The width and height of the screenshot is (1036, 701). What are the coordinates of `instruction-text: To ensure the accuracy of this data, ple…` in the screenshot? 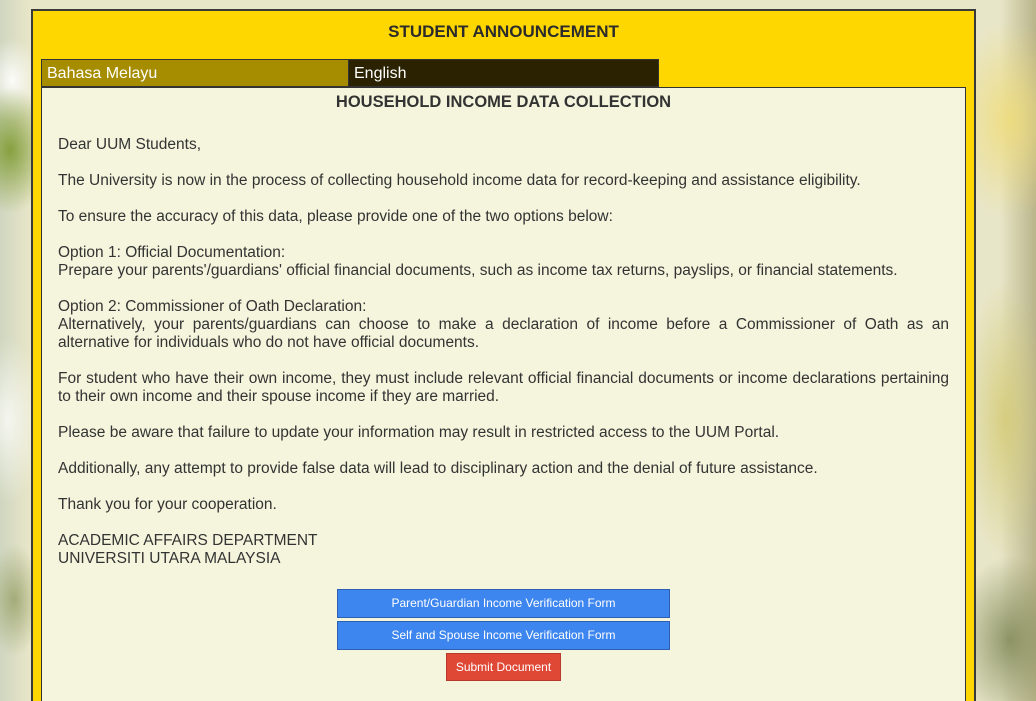 It's located at (335, 216).